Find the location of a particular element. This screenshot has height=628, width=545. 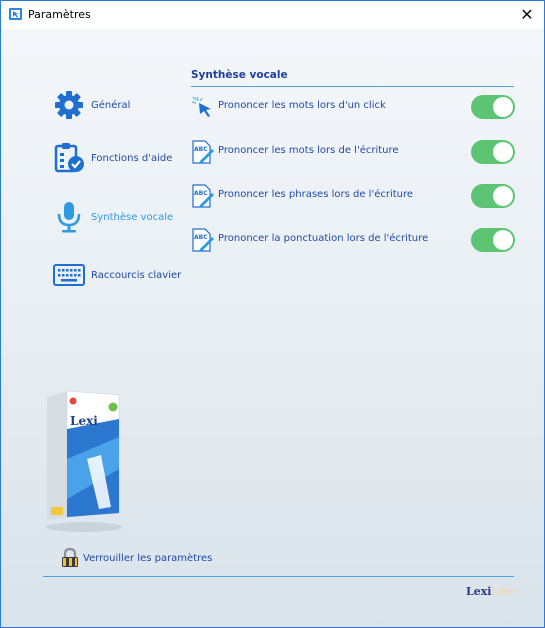

sidebar-item-label: Général is located at coordinates (111, 105).